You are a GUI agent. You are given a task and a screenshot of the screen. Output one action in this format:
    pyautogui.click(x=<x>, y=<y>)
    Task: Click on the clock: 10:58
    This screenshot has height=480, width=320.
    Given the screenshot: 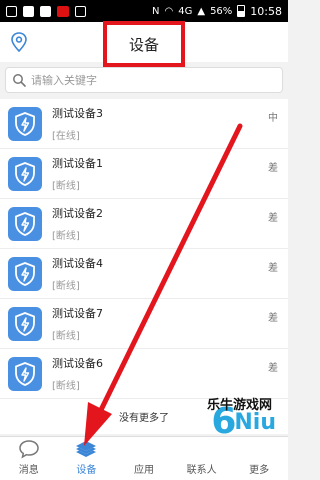 What is the action you would take?
    pyautogui.click(x=266, y=11)
    